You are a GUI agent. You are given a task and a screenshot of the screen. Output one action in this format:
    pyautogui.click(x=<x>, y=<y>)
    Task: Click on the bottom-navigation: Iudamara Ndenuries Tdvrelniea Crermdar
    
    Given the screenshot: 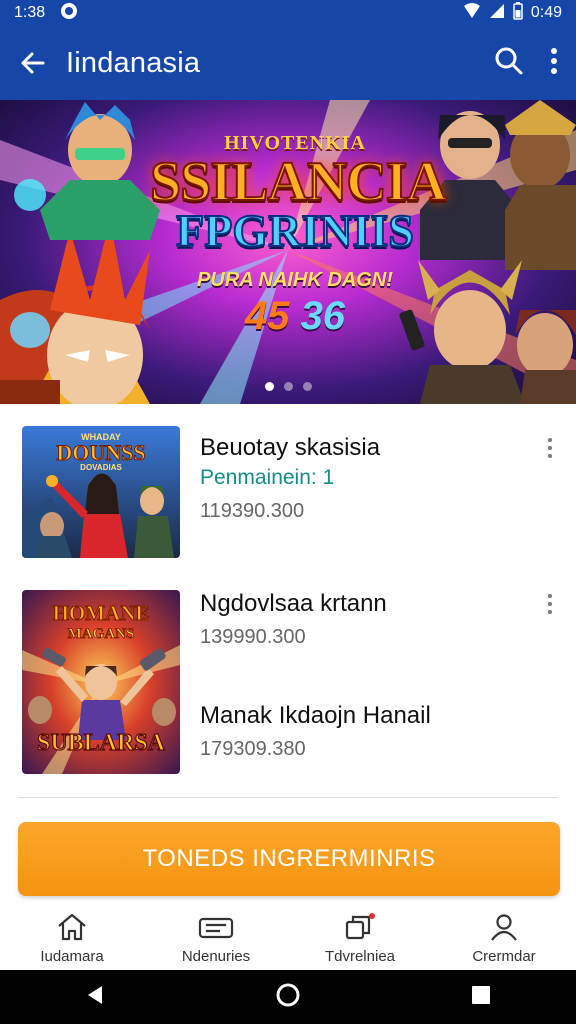 What is the action you would take?
    pyautogui.click(x=288, y=939)
    